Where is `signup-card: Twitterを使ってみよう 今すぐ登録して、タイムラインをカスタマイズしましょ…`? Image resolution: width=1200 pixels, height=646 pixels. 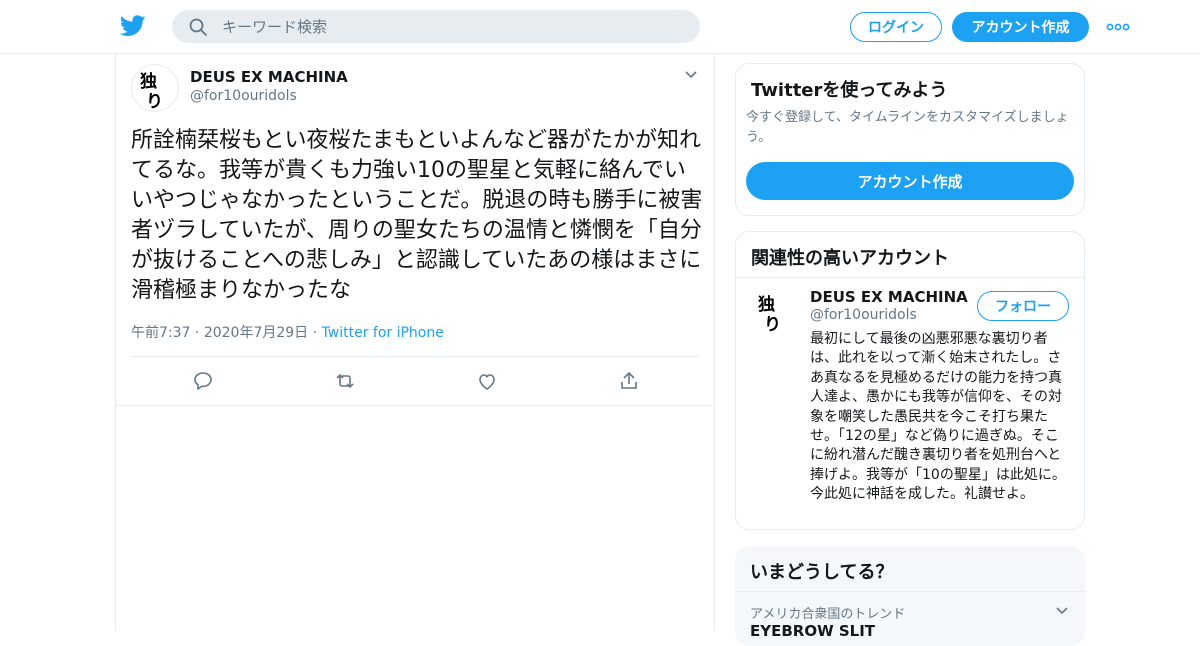 signup-card: Twitterを使ってみよう 今すぐ登録して、タイムラインをカスタマイズしましょ… is located at coordinates (910, 139).